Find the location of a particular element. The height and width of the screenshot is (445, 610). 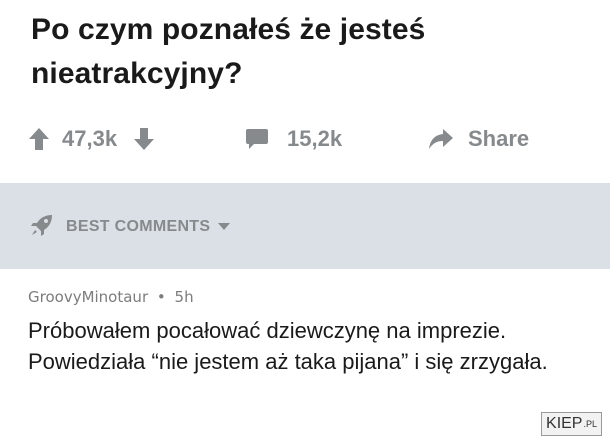

share-label: Share is located at coordinates (499, 138).